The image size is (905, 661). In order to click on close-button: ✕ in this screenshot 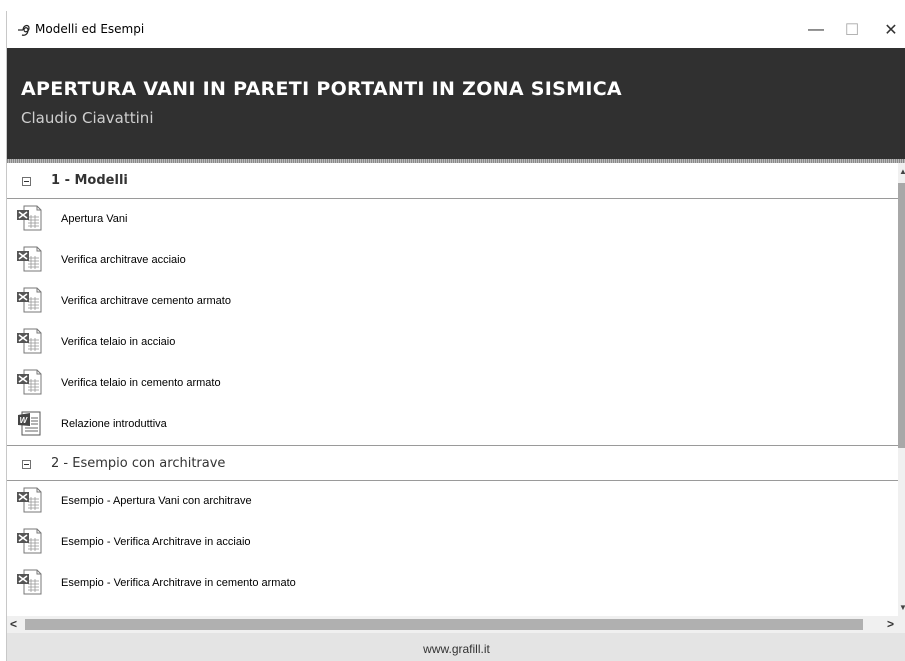, I will do `click(886, 29)`.